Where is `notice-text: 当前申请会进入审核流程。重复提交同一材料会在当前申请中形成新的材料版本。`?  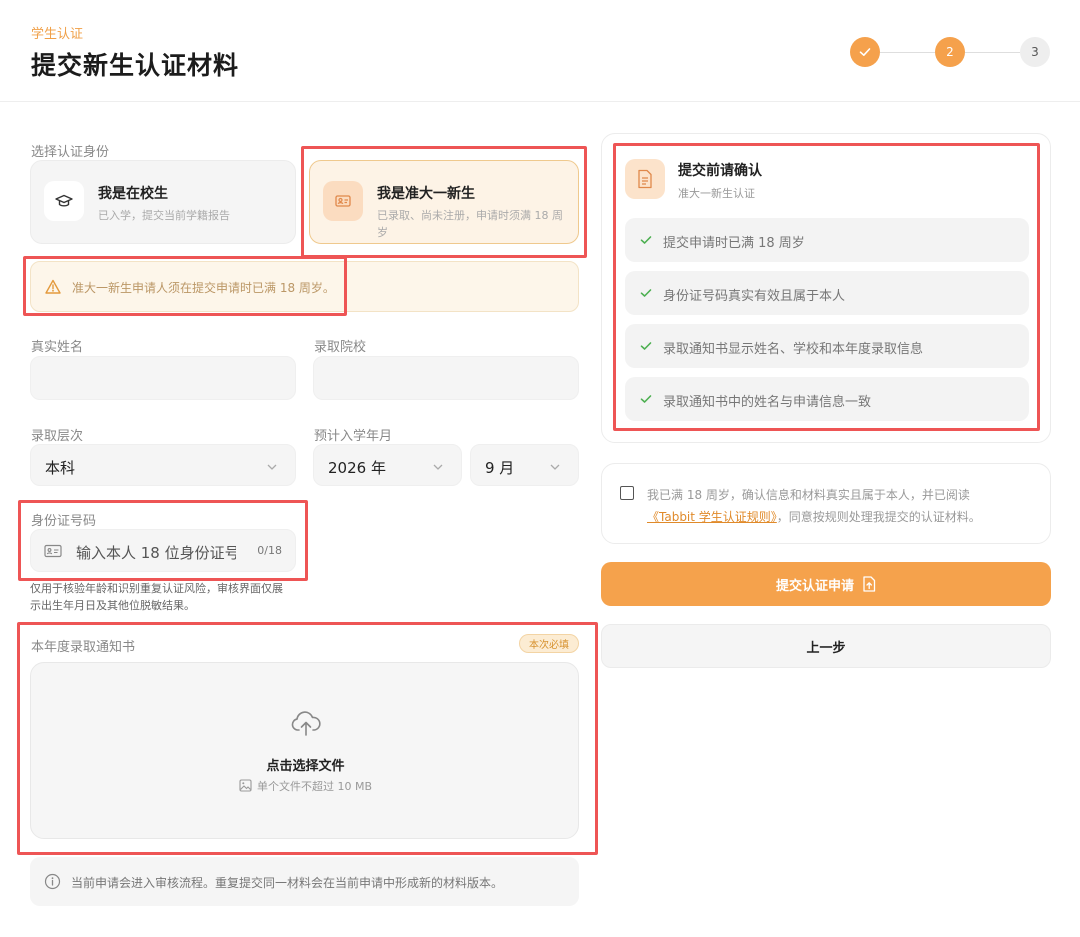
notice-text: 当前申请会进入审核流程。重复提交同一材料会在当前申请中形成新的材料版本。 is located at coordinates (287, 883).